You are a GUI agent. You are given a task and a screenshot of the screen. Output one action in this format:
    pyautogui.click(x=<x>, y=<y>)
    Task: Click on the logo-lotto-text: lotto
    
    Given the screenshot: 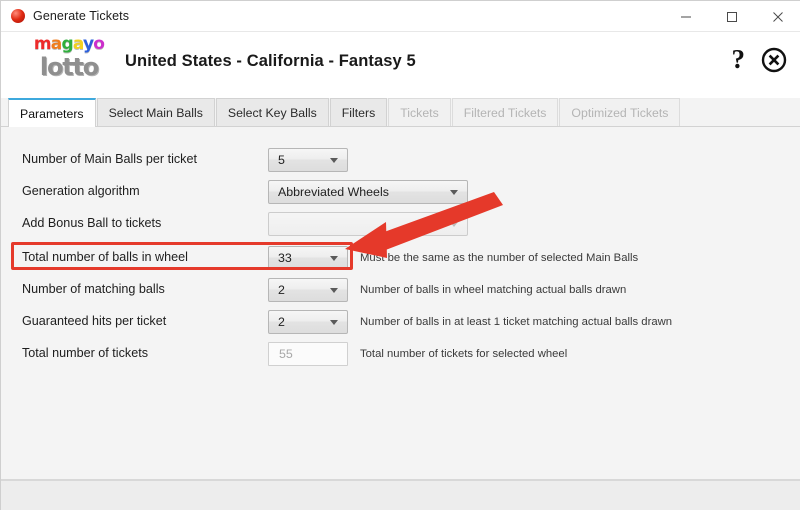 What is the action you would take?
    pyautogui.click(x=69, y=67)
    